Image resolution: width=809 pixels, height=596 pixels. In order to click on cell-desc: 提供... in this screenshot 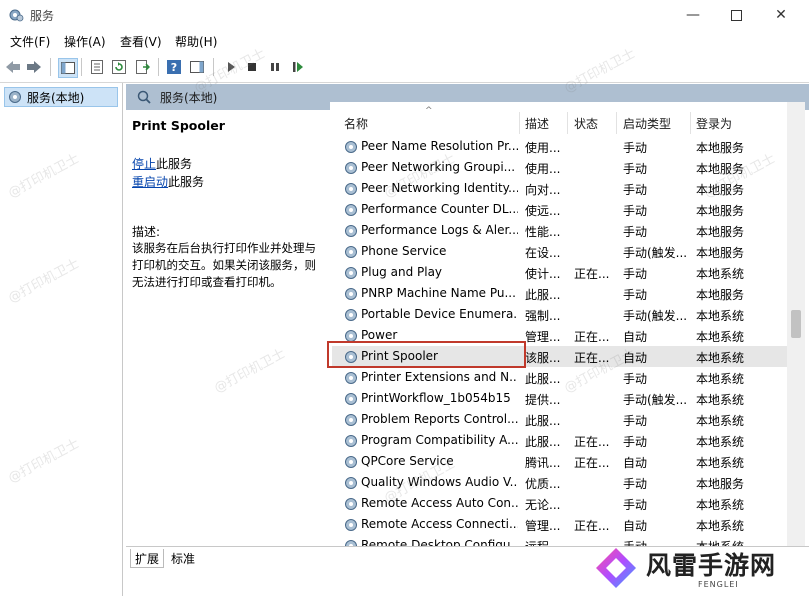, I will do `click(543, 400)`.